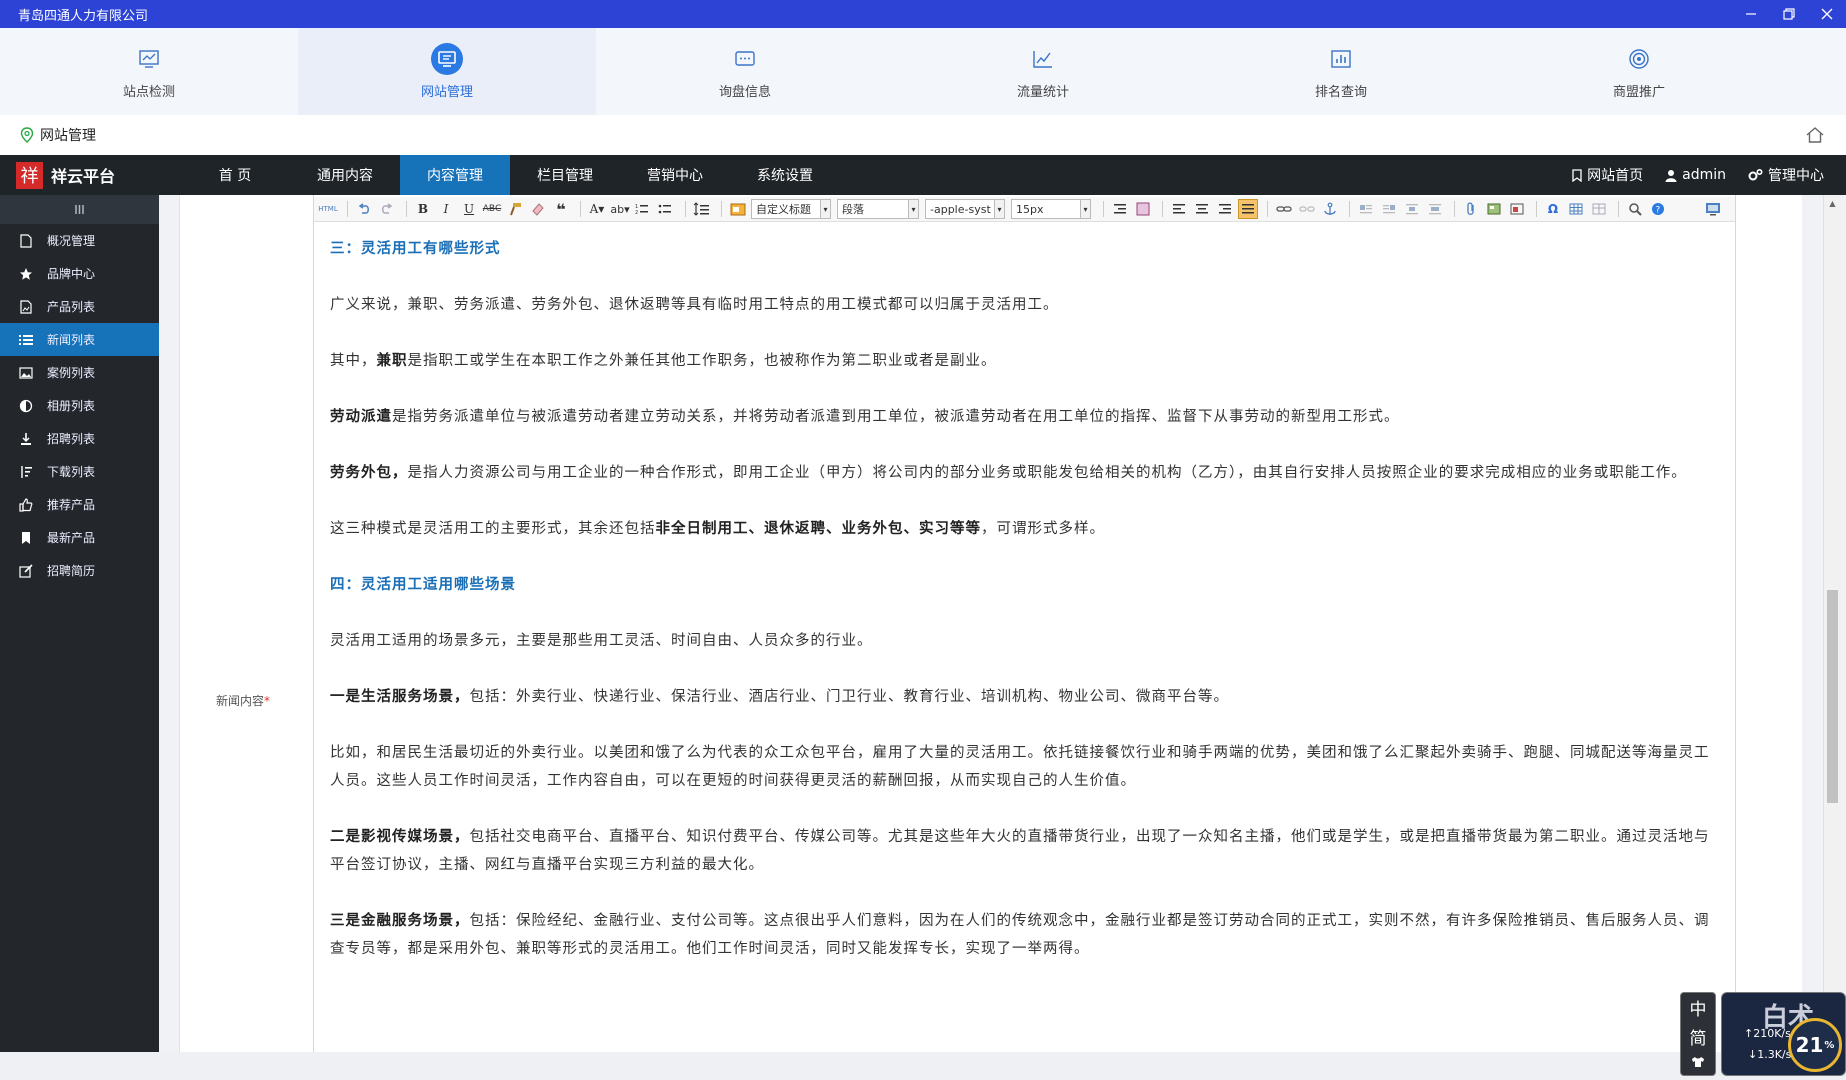 The width and height of the screenshot is (1846, 1080). Describe the element at coordinates (71, 406) in the screenshot. I see `sidebar-item-label: 相册列表` at that location.